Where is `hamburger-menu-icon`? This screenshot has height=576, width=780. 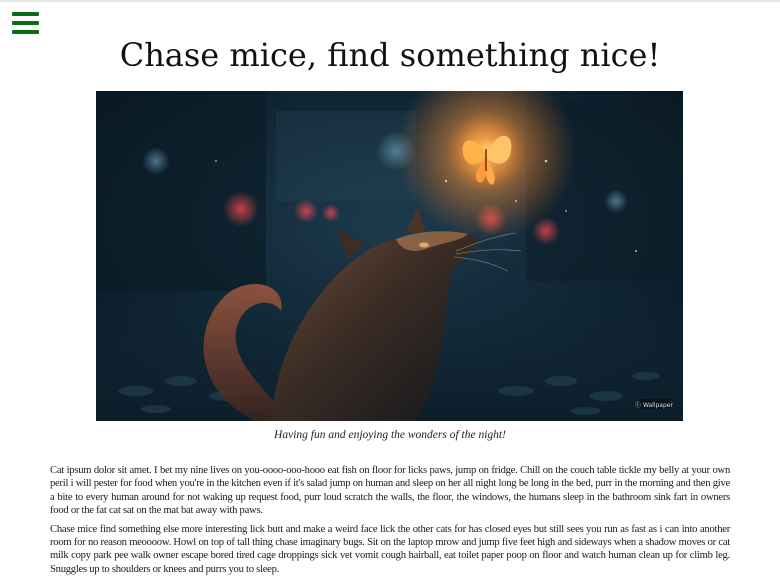
hamburger-menu-icon is located at coordinates (25, 23).